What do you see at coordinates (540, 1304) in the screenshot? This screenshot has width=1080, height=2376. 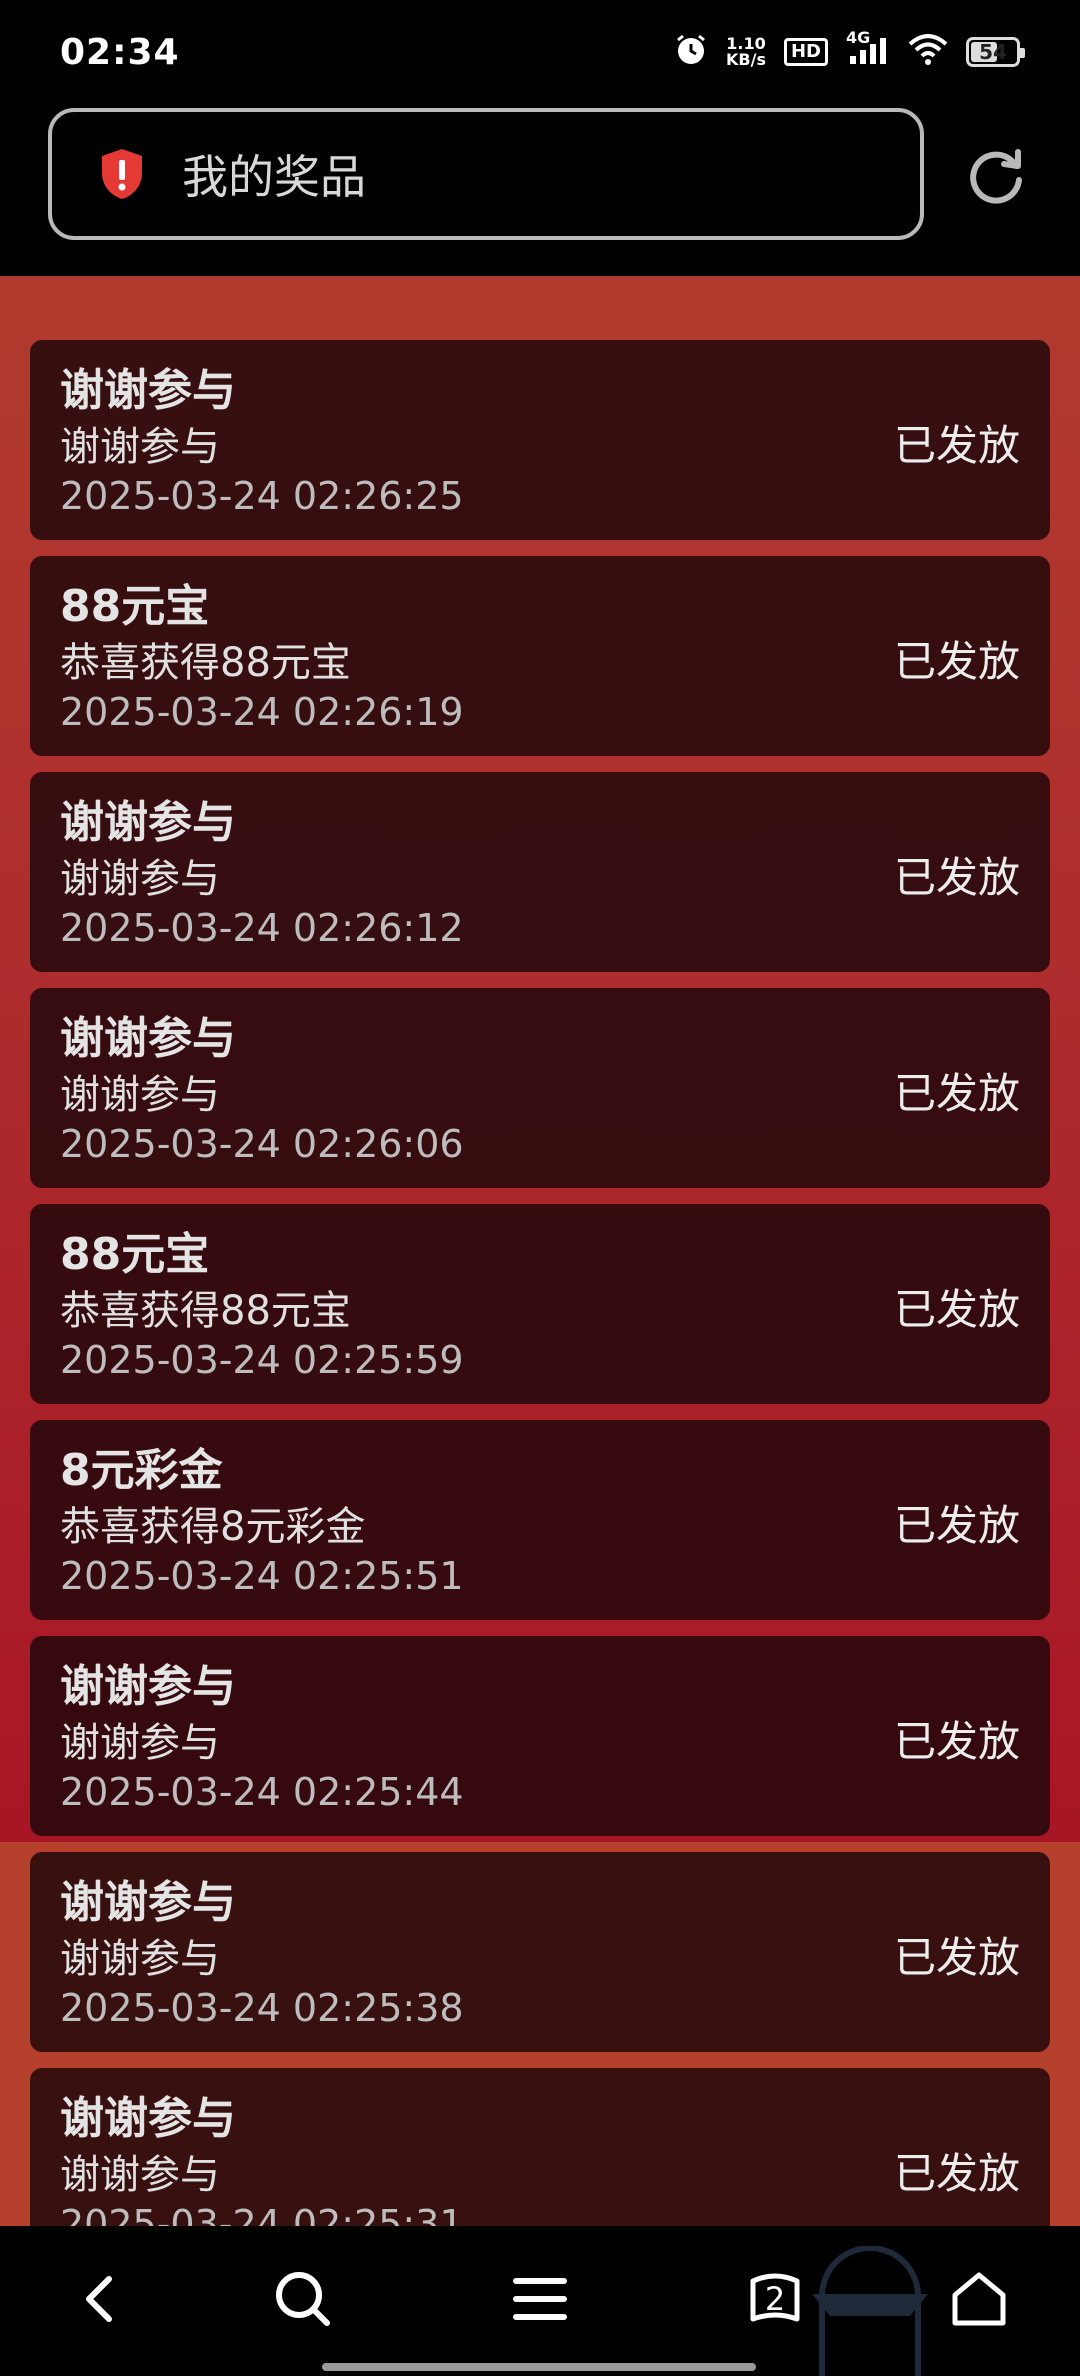 I see `prize-card: 88元宝恭喜获得88元宝 2025-03-24 02:25:59 已发放` at bounding box center [540, 1304].